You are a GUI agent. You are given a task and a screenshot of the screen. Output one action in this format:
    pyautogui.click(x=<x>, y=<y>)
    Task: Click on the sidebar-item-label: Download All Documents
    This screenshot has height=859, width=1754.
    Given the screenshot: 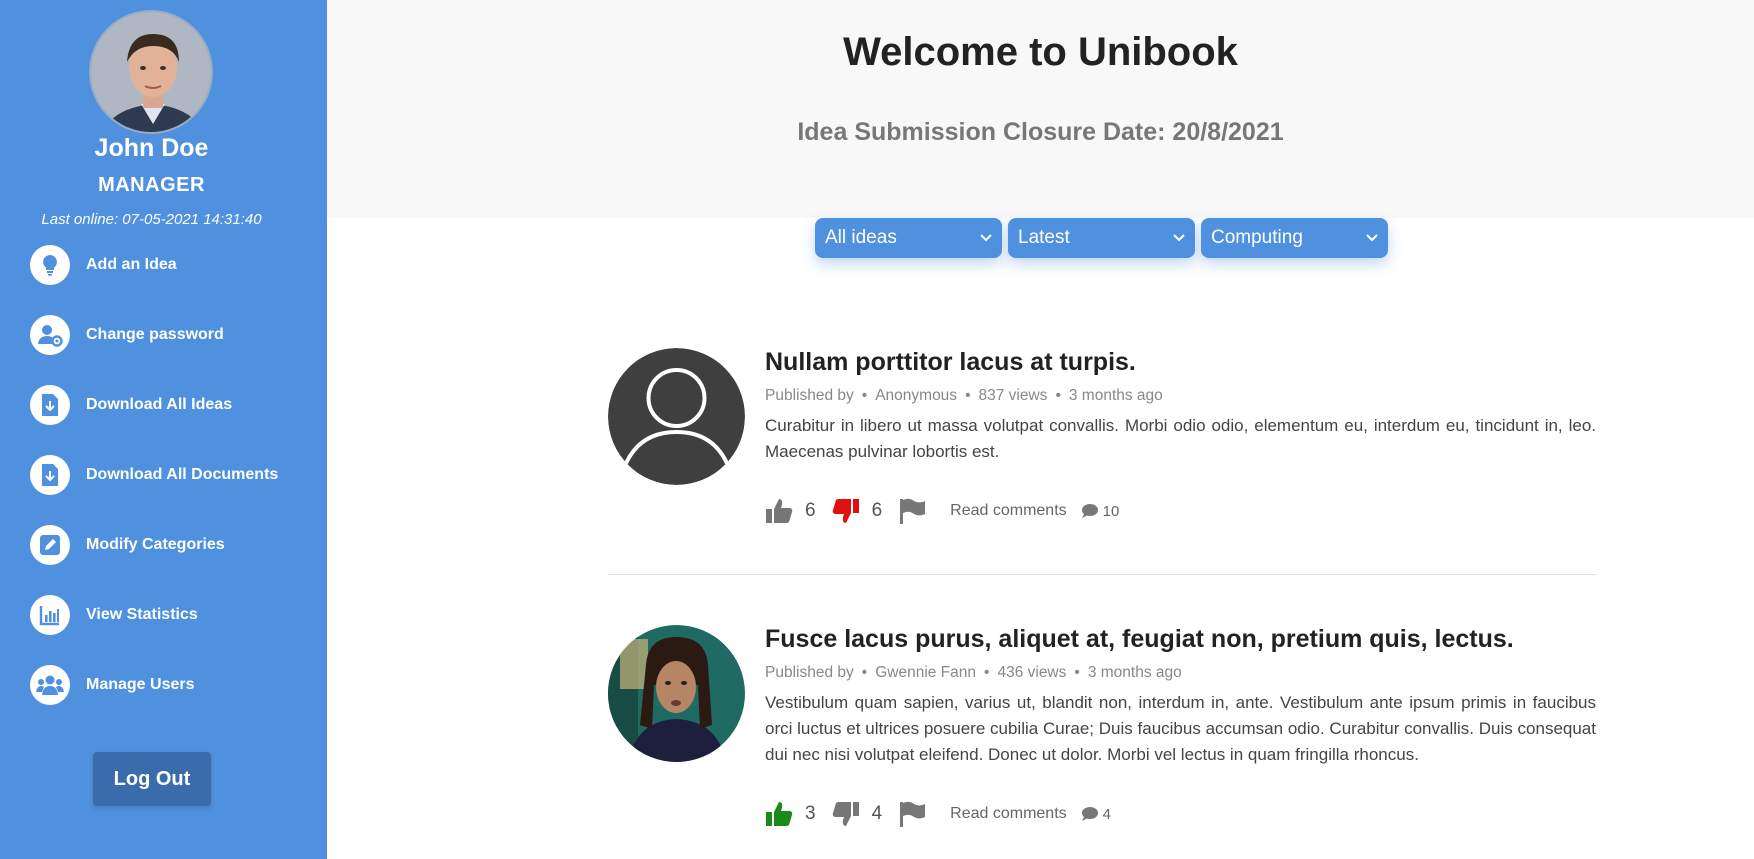 What is the action you would take?
    pyautogui.click(x=182, y=474)
    